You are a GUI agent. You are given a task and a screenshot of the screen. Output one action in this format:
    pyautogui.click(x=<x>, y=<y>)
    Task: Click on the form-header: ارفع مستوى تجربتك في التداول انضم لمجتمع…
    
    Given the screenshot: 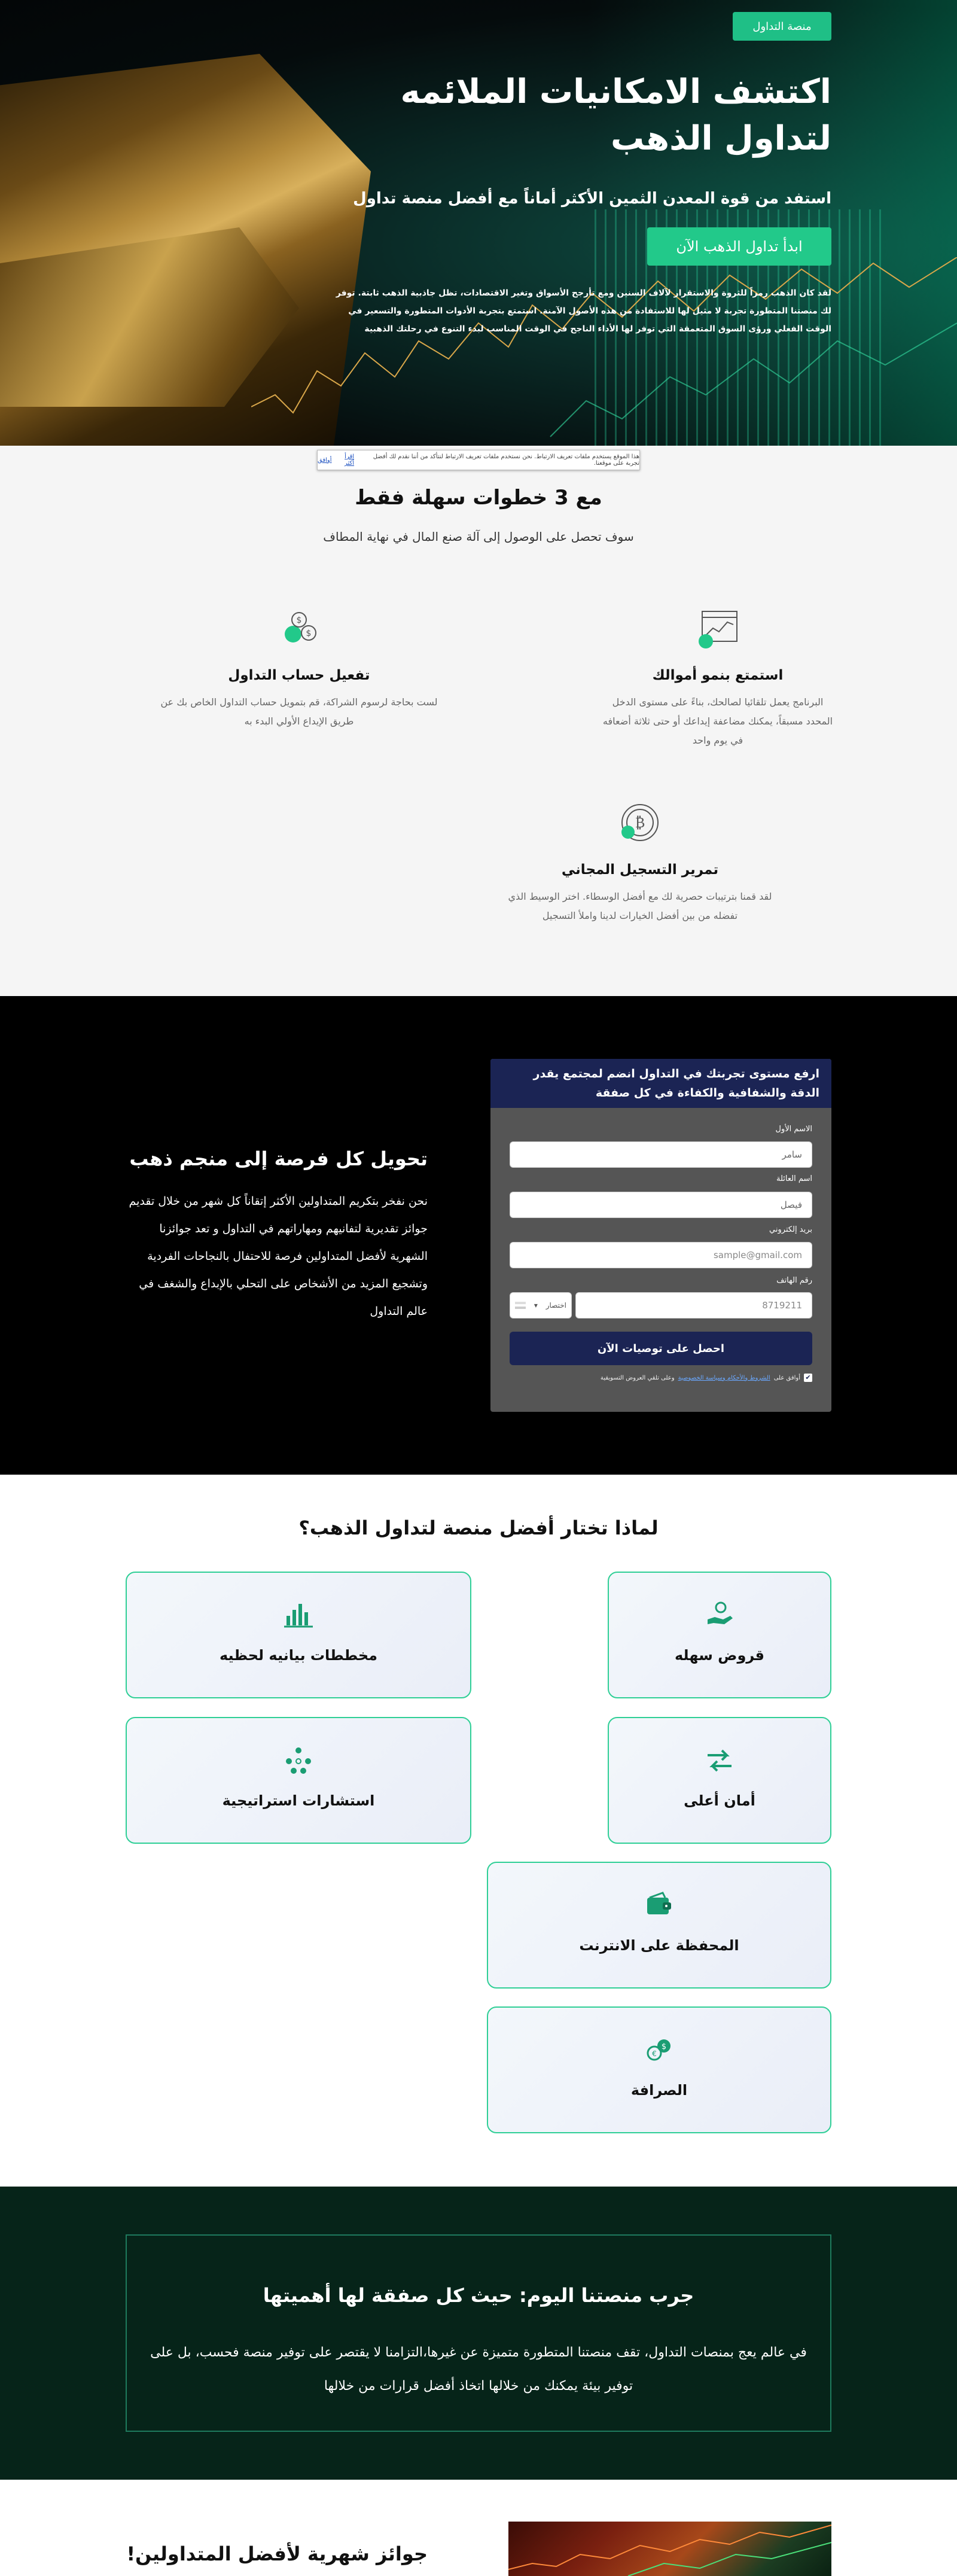 What is the action you would take?
    pyautogui.click(x=660, y=1083)
    